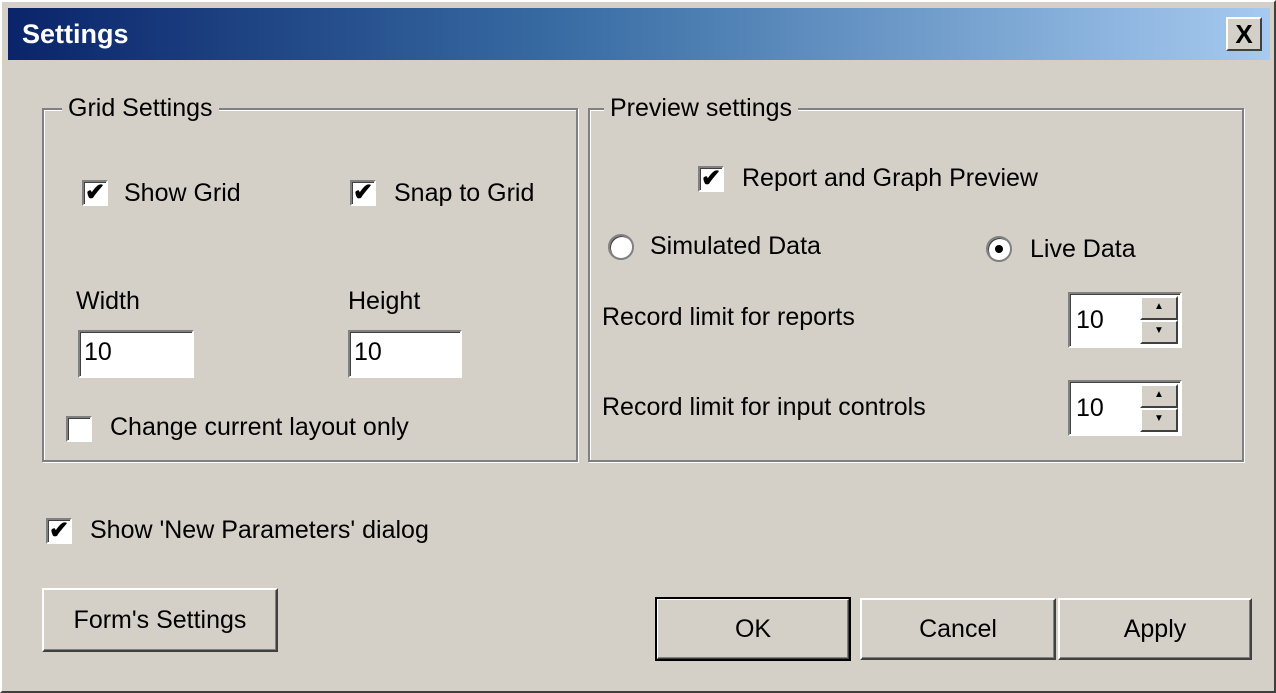  What do you see at coordinates (464, 193) in the screenshot?
I see `snap-to-grid-label: Snap to Grid` at bounding box center [464, 193].